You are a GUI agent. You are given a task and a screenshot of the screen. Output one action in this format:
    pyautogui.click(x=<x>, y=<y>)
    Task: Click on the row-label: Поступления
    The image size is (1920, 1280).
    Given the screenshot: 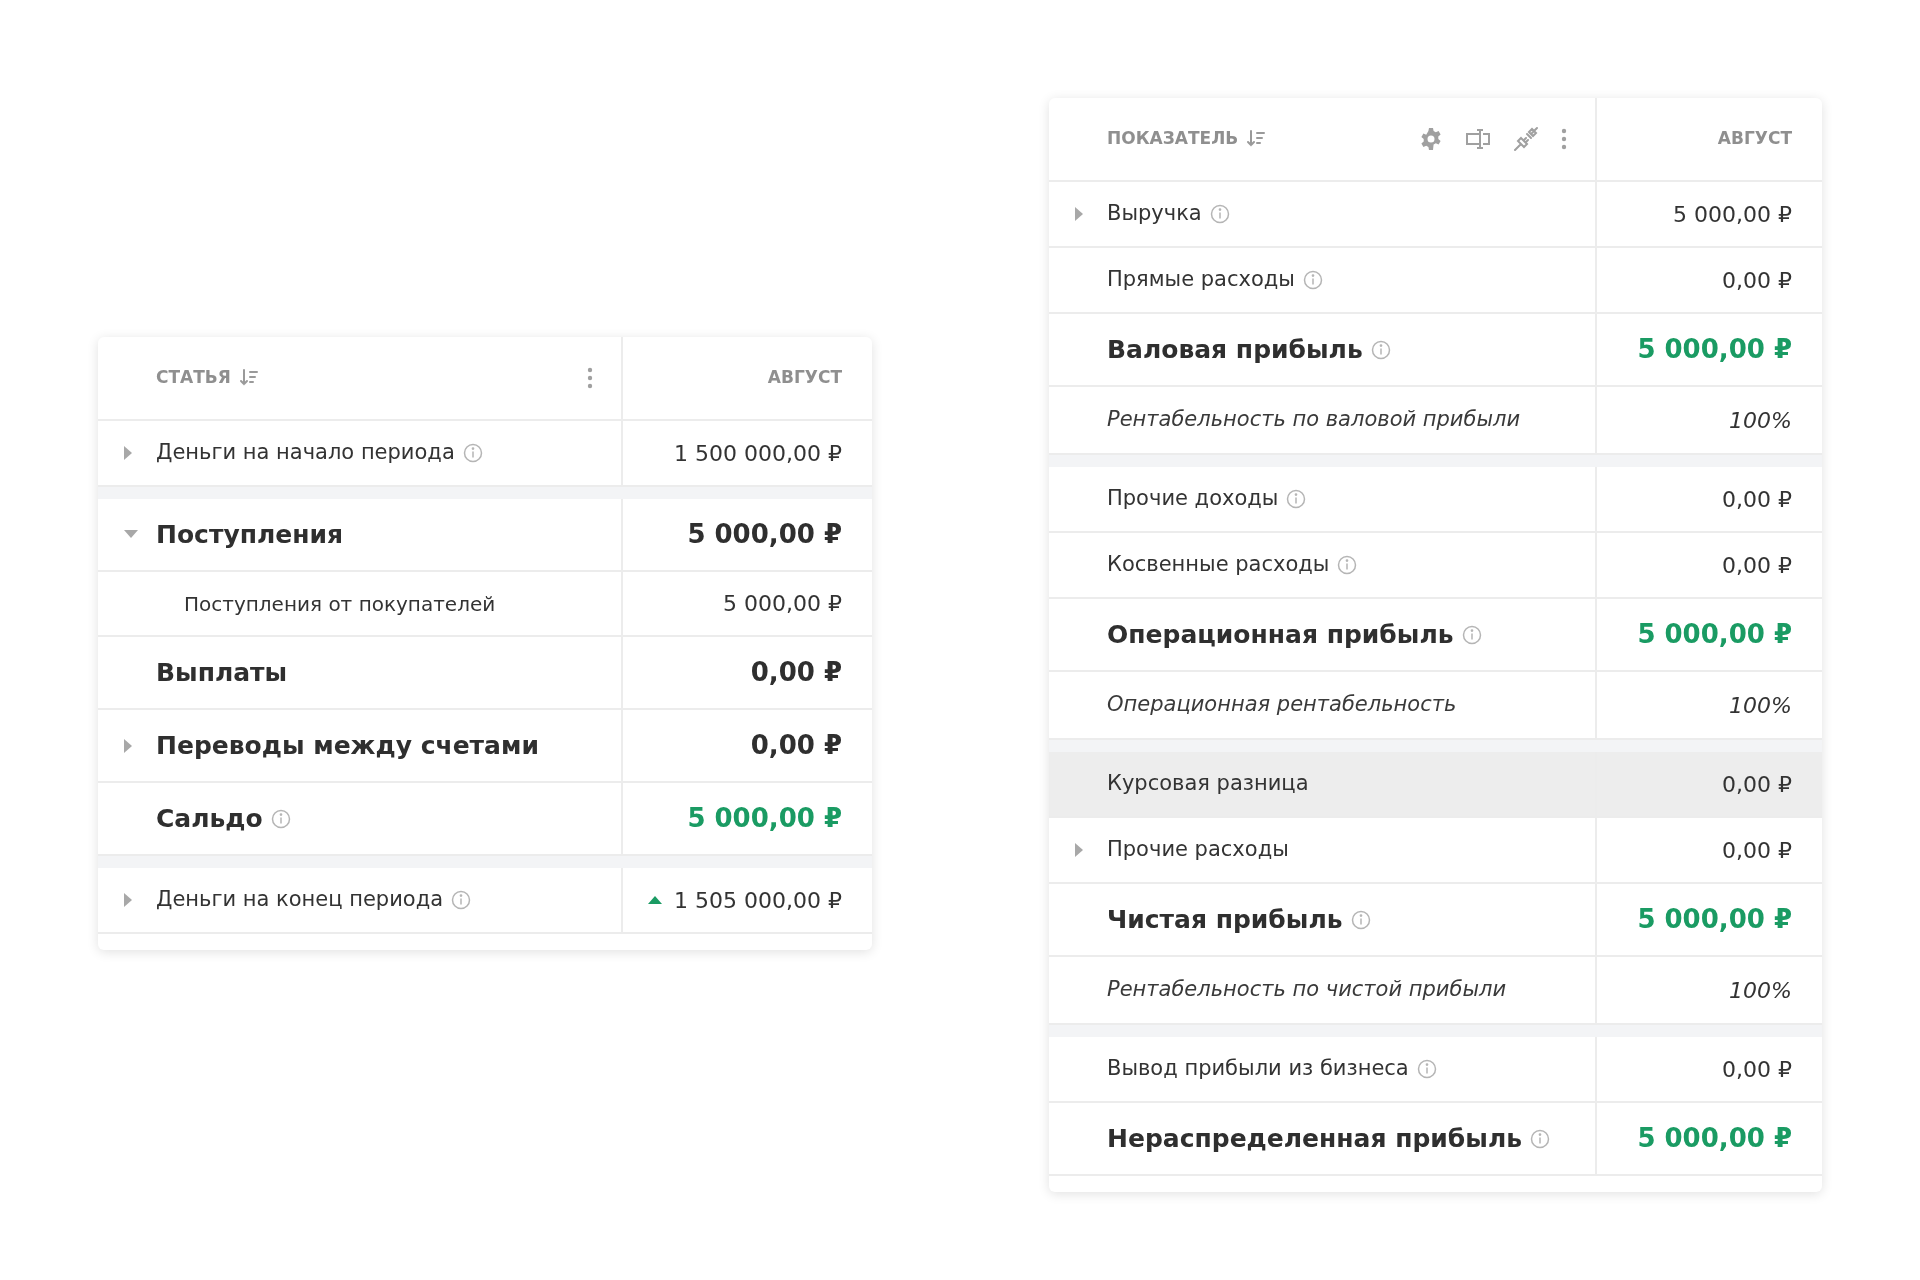 What is the action you would take?
    pyautogui.click(x=250, y=534)
    